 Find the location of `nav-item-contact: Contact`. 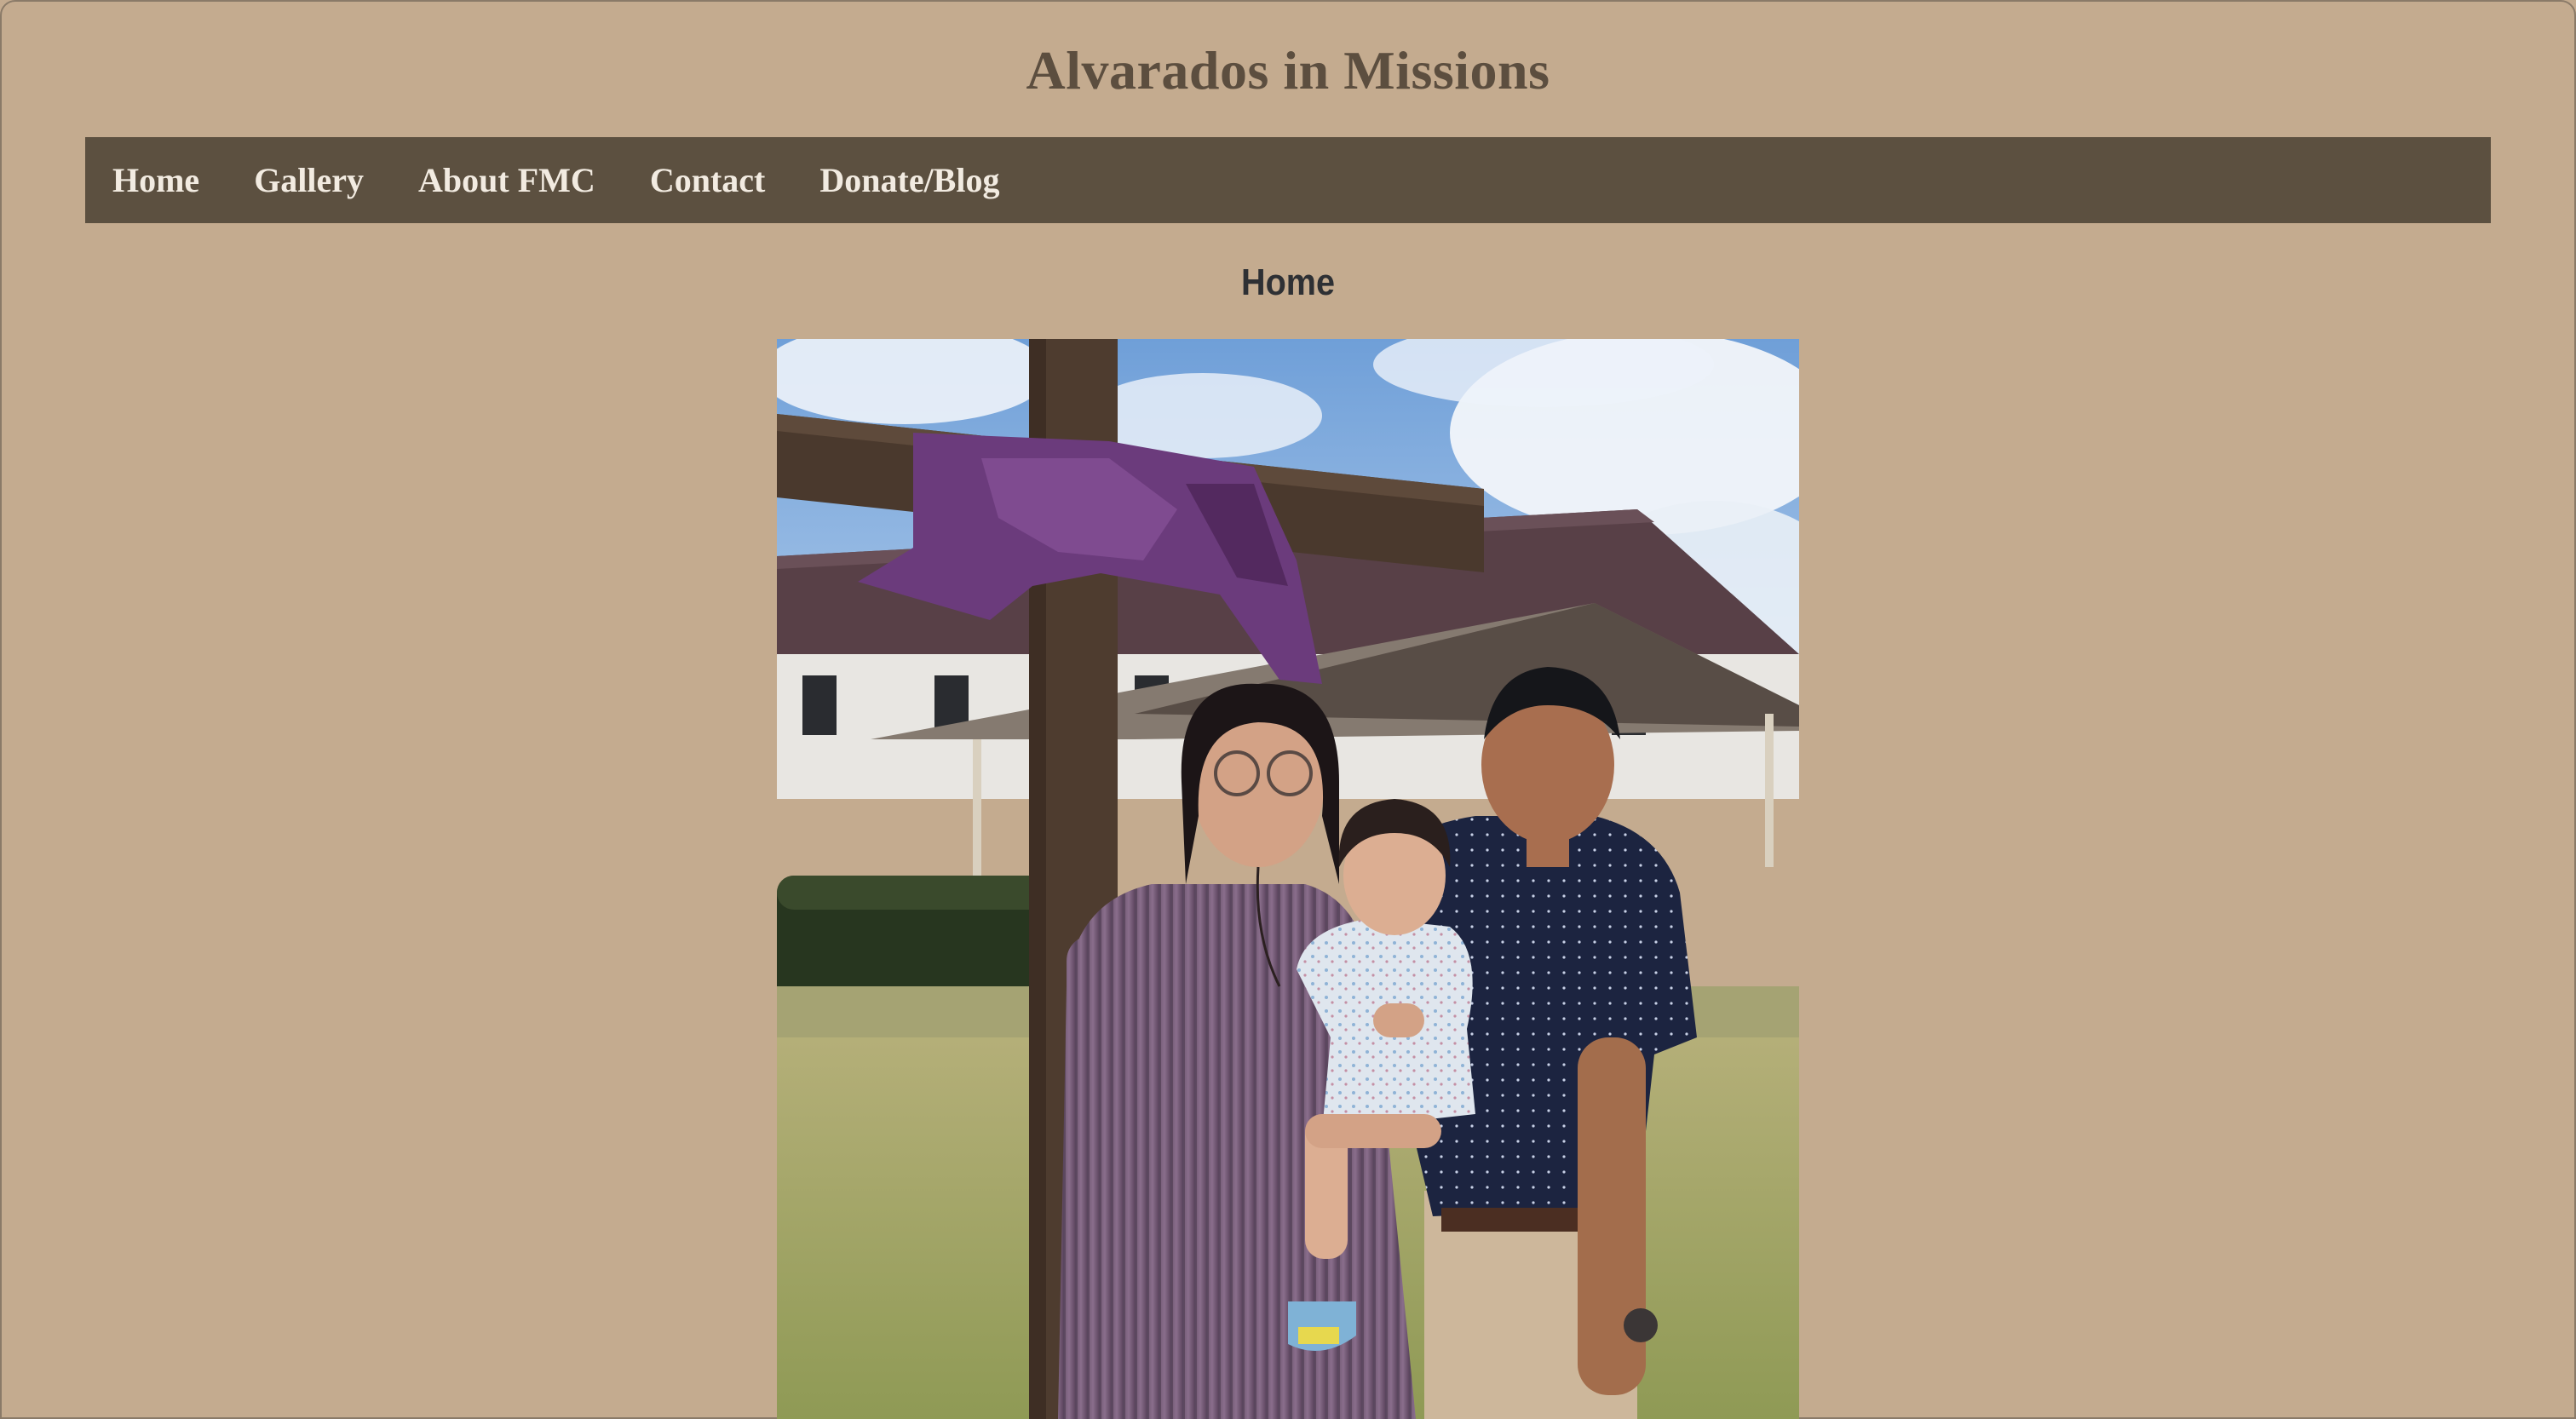

nav-item-contact: Contact is located at coordinates (708, 180).